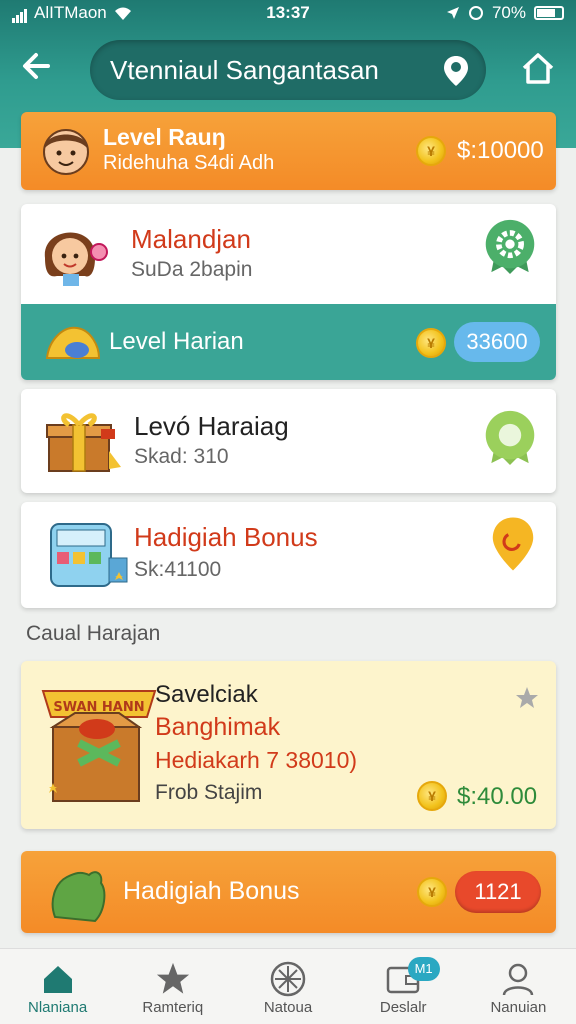  What do you see at coordinates (66, 152) in the screenshot?
I see `boy-avatar-icon` at bounding box center [66, 152].